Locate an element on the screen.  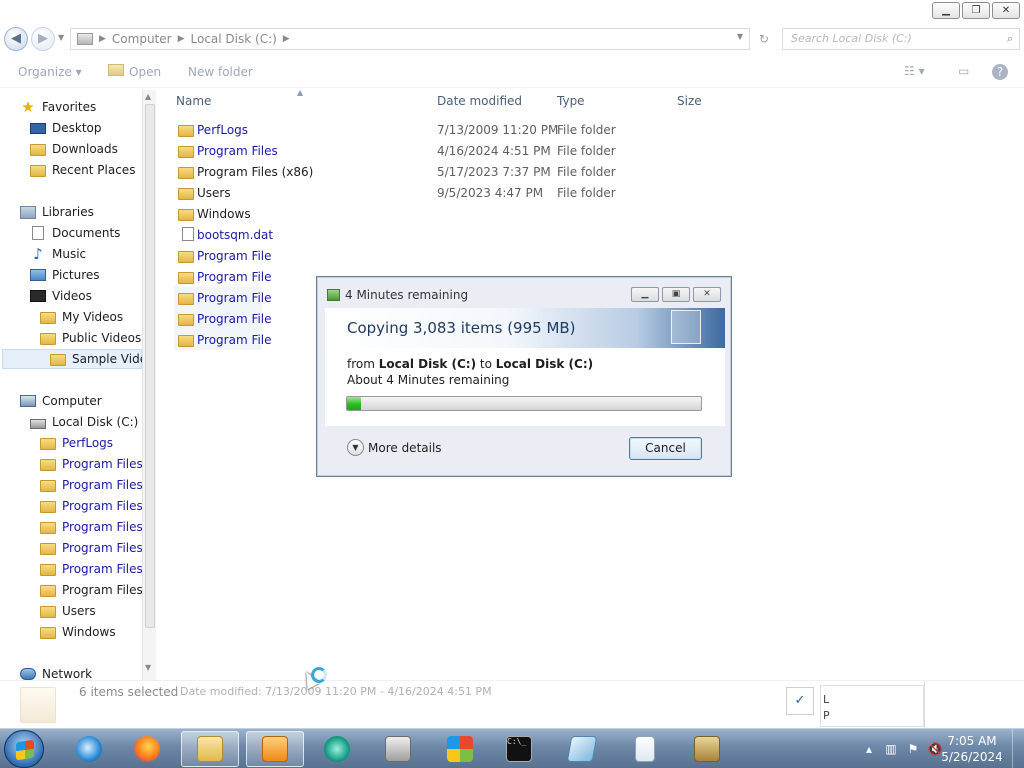
nav-desktop: Desktop is located at coordinates (66, 128).